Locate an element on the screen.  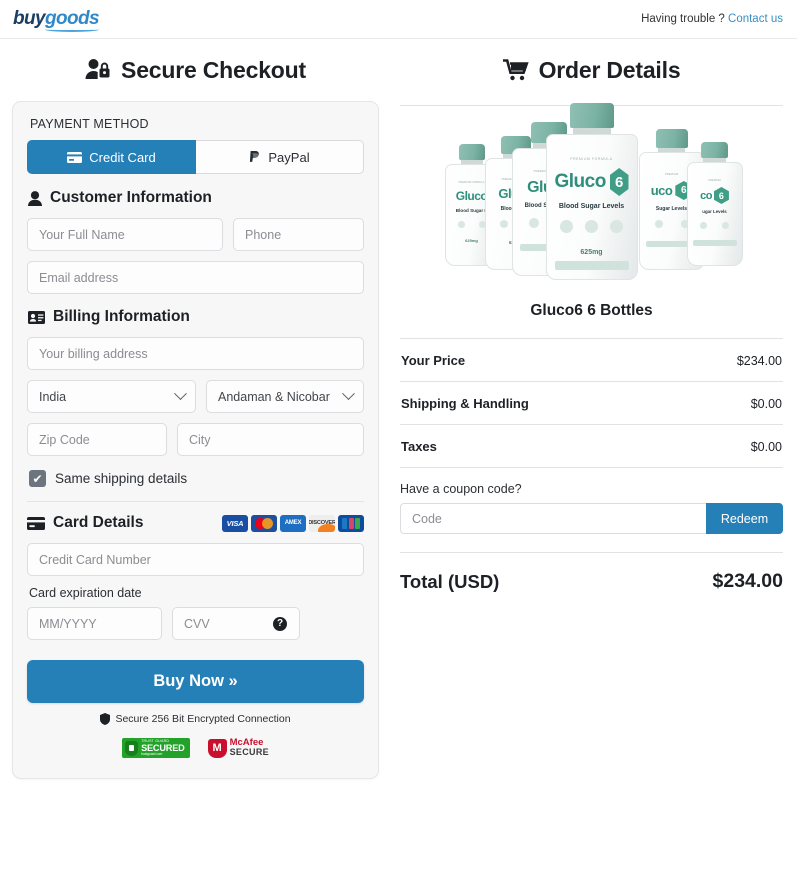
expiration-label: Card expiration date is located at coordinates (85, 593).